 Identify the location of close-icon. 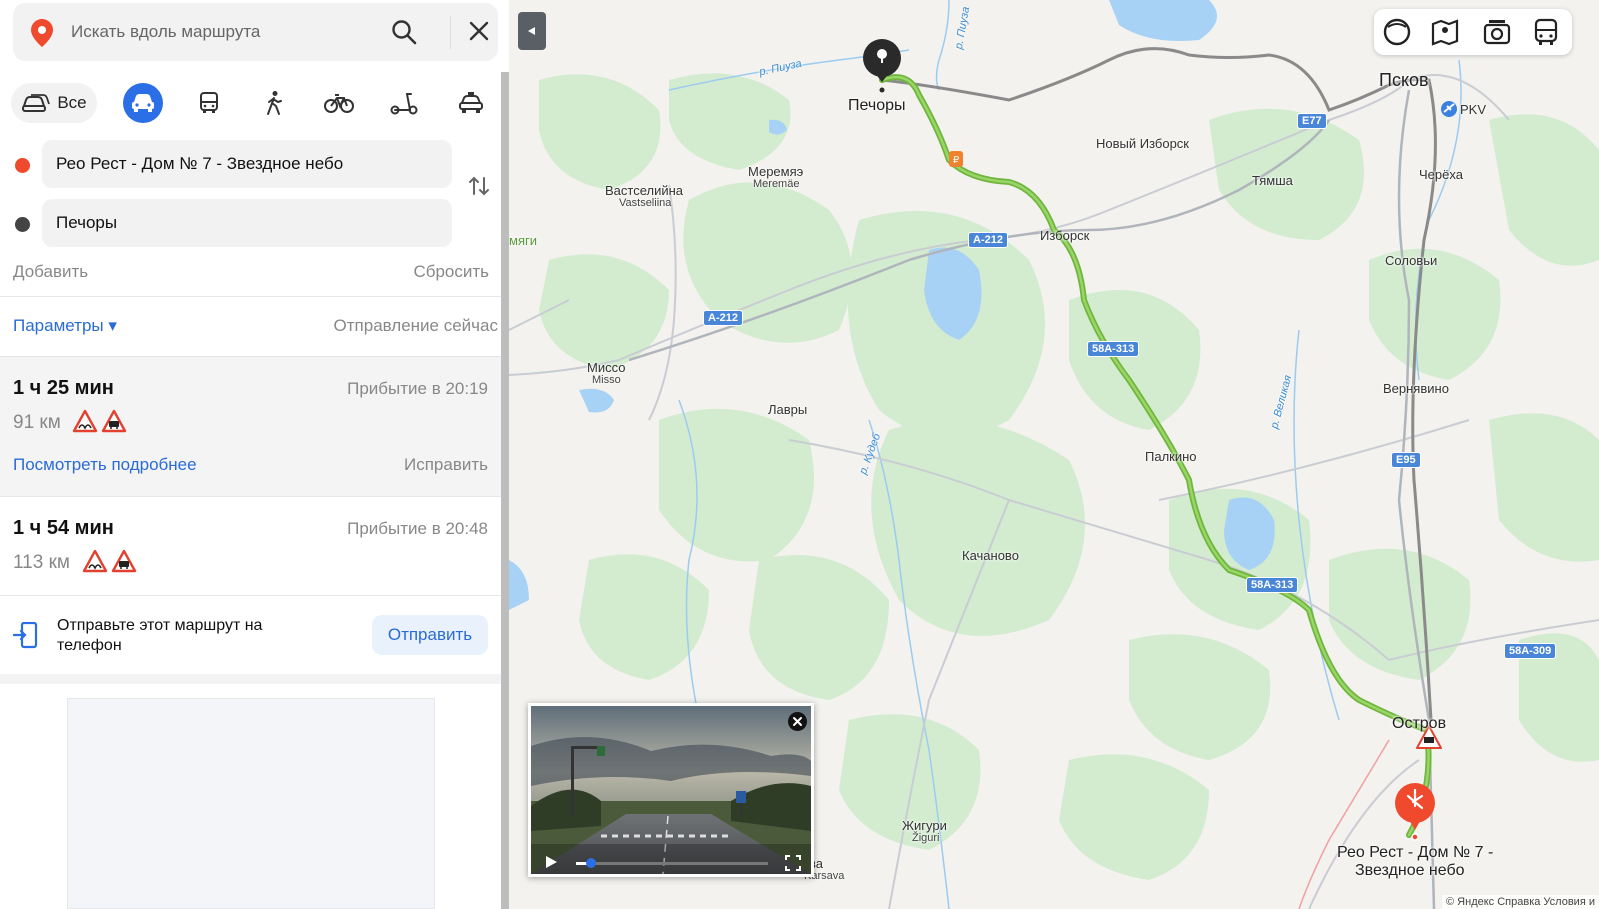
(479, 33).